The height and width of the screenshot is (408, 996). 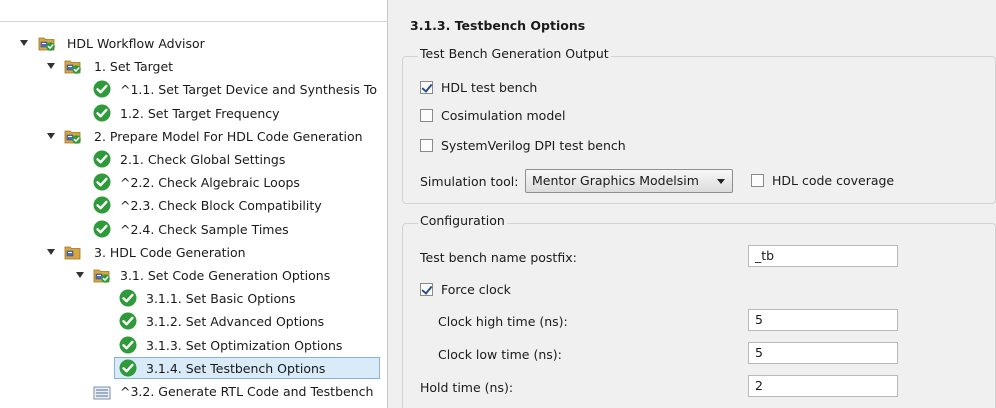 What do you see at coordinates (514, 53) in the screenshot?
I see `test-bench-generation-output-label: Test Bench Generation Output` at bounding box center [514, 53].